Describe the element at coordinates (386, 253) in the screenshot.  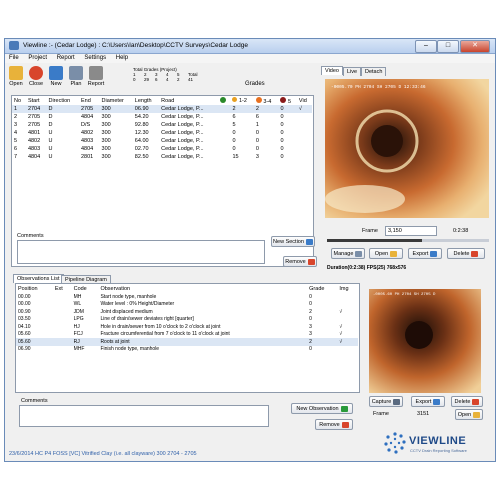
I see `open-video-button: Open` at that location.